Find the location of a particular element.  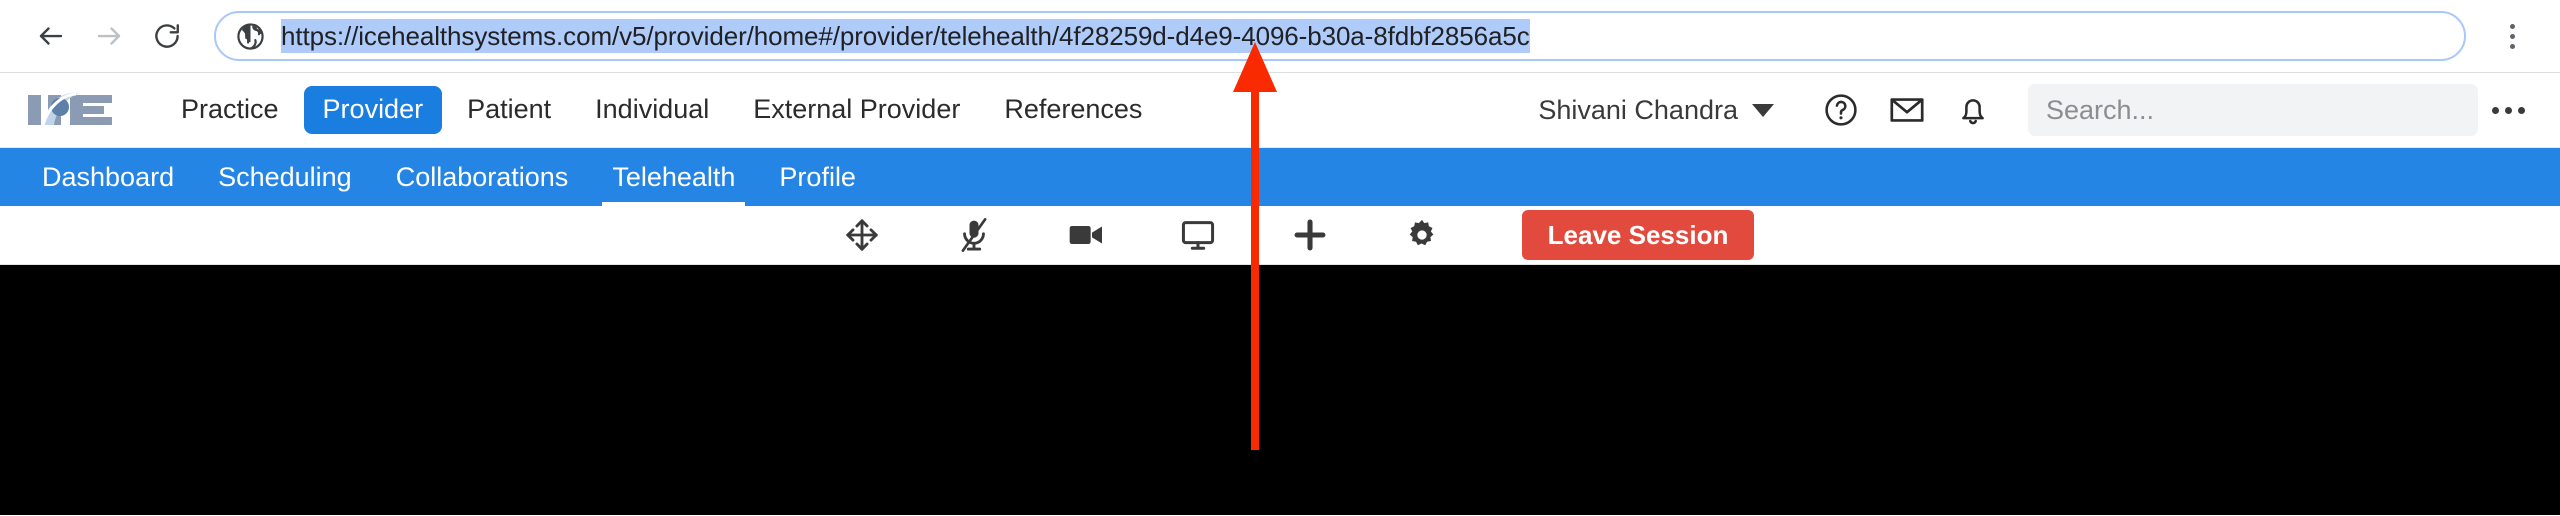

move-icon is located at coordinates (862, 235).